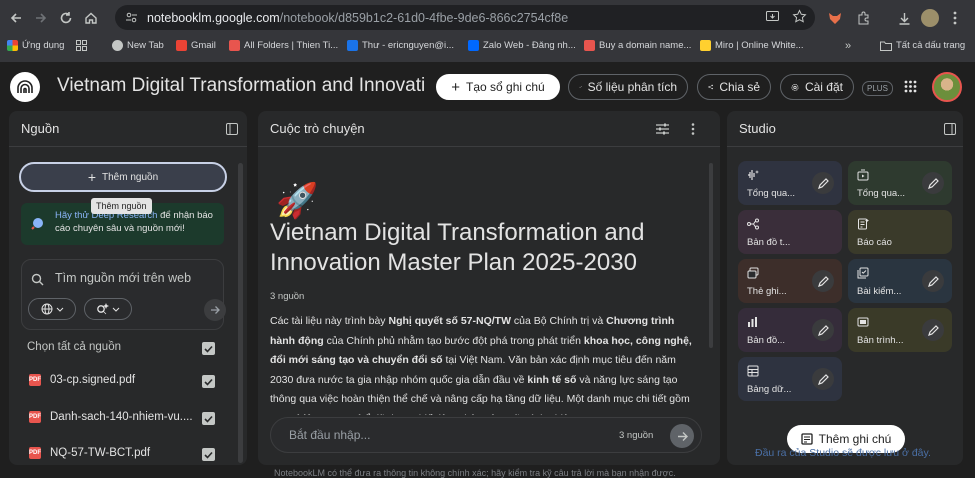  What do you see at coordinates (25, 87) in the screenshot?
I see `notebooklm-logo-icon` at bounding box center [25, 87].